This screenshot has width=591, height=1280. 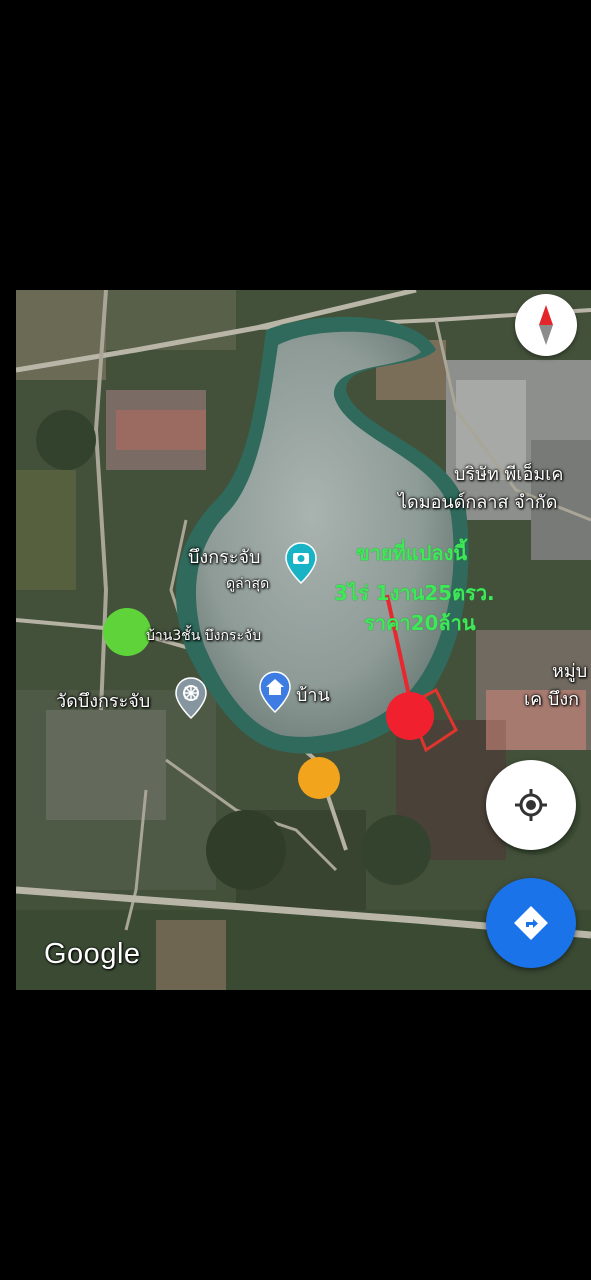 I want to click on home-label: บ้าน, so click(x=313, y=695).